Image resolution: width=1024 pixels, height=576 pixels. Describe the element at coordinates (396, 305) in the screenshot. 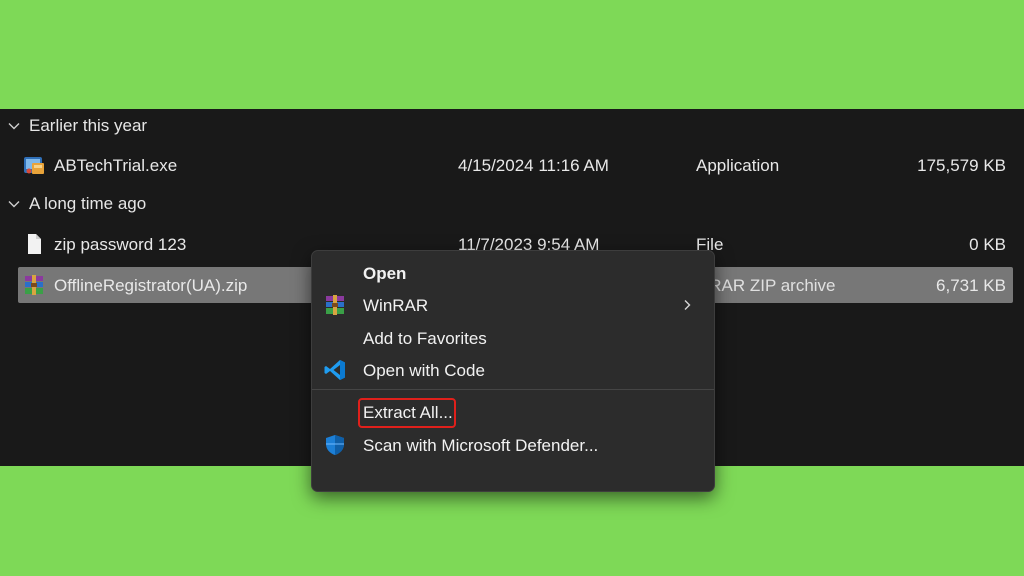

I see `menu-item-label: WinRAR` at that location.